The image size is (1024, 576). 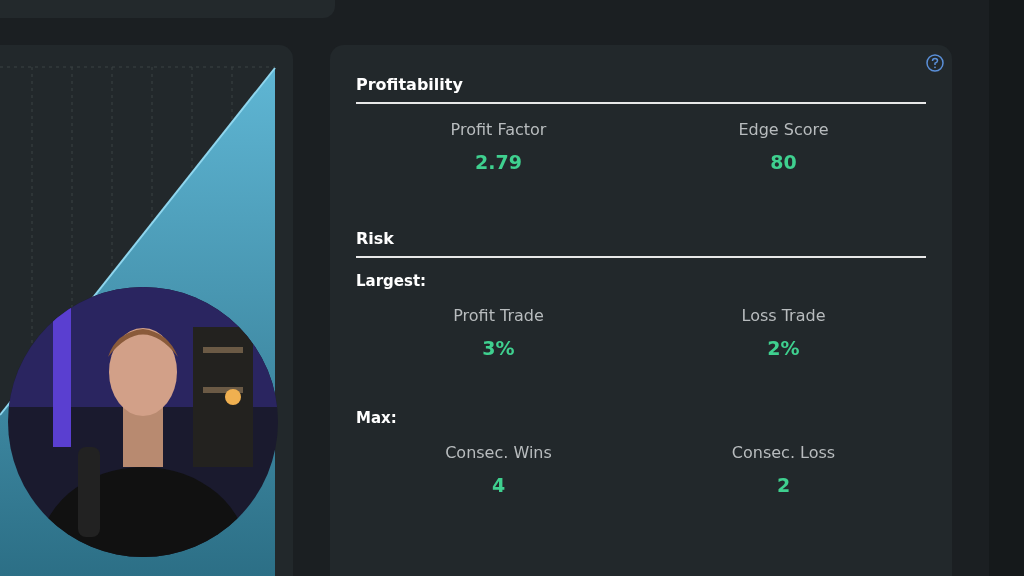 What do you see at coordinates (498, 452) in the screenshot?
I see `stat-label: Consec. Wins` at bounding box center [498, 452].